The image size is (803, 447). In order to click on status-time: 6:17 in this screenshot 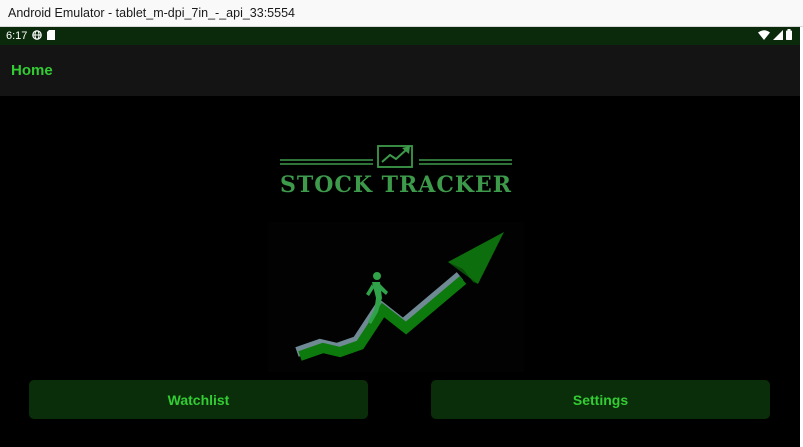, I will do `click(17, 36)`.